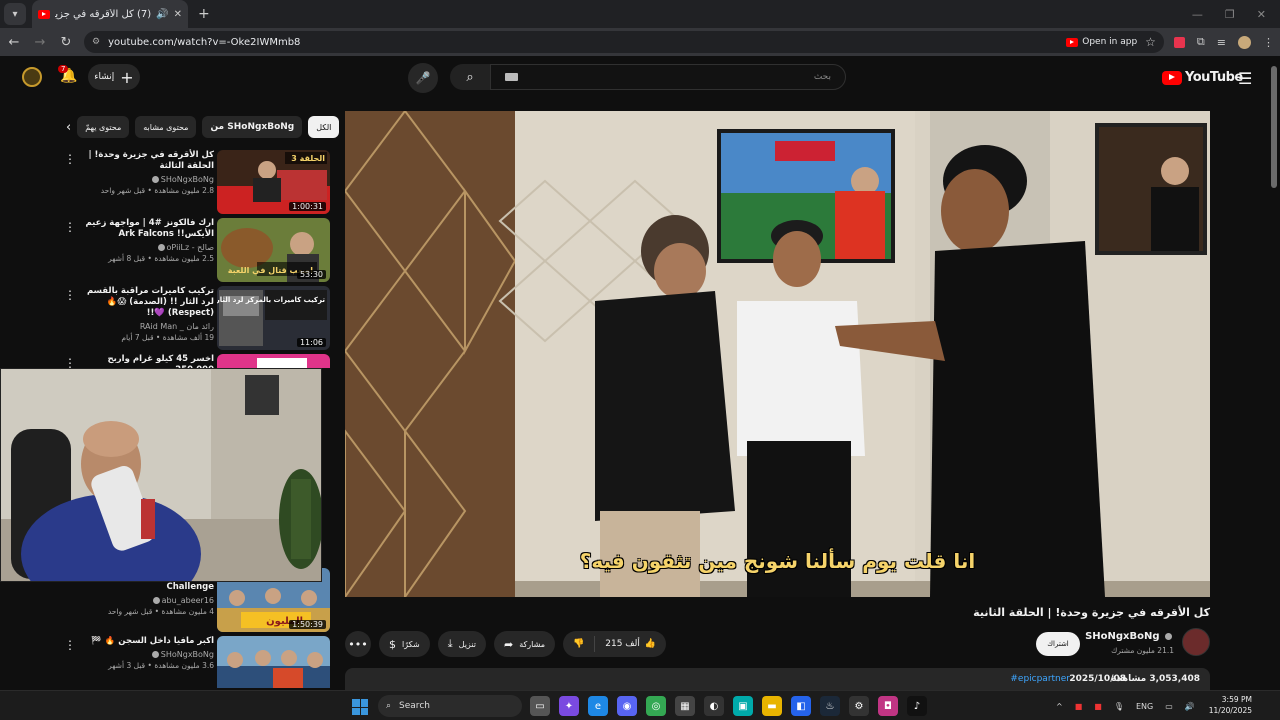  I want to click on subscribe-button: اشتراك, so click(1058, 644).